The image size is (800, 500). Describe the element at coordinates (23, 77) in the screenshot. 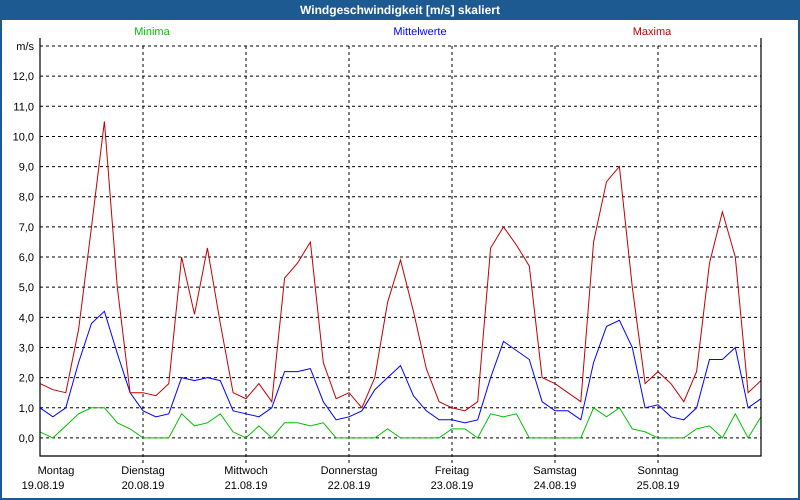

I see `y-tick-label: 12,0` at that location.